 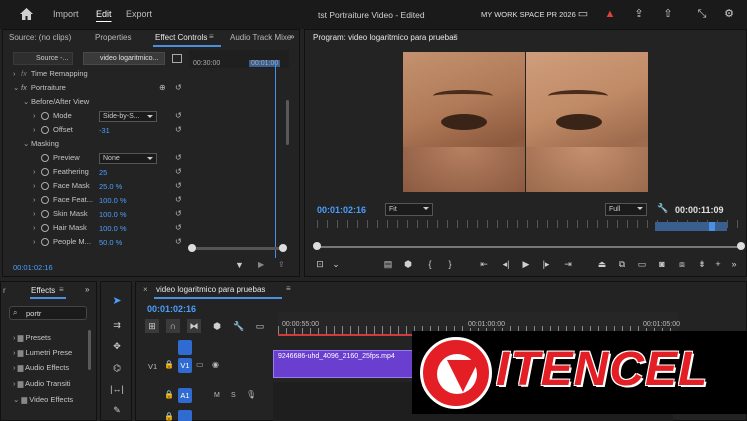 What do you see at coordinates (450, 264) in the screenshot?
I see `mark-out-icon: }` at bounding box center [450, 264].